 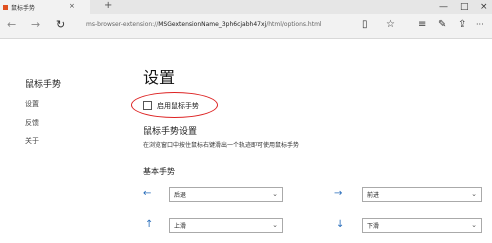 I want to click on gesture-left-select: 后退 ⌄, so click(x=226, y=194).